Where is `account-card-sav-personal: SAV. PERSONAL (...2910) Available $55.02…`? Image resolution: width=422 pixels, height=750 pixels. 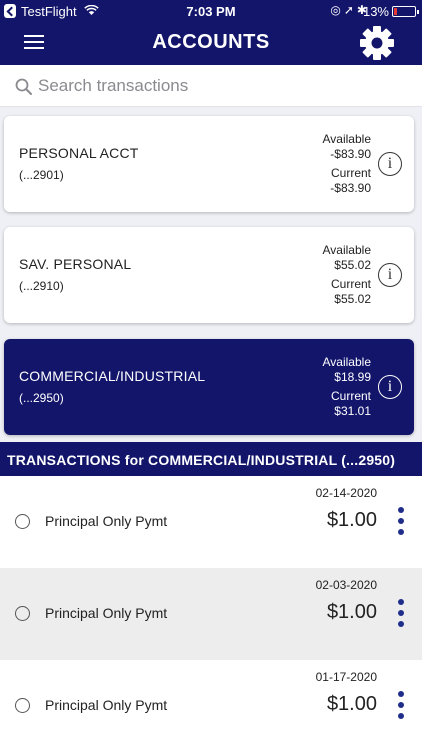 account-card-sav-personal: SAV. PERSONAL (...2910) Available $55.02… is located at coordinates (209, 275).